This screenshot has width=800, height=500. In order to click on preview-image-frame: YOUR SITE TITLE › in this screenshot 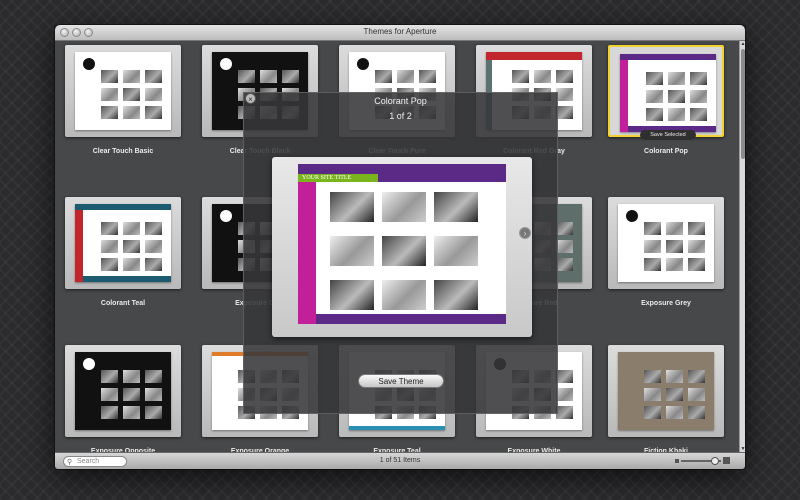, I will do `click(402, 247)`.